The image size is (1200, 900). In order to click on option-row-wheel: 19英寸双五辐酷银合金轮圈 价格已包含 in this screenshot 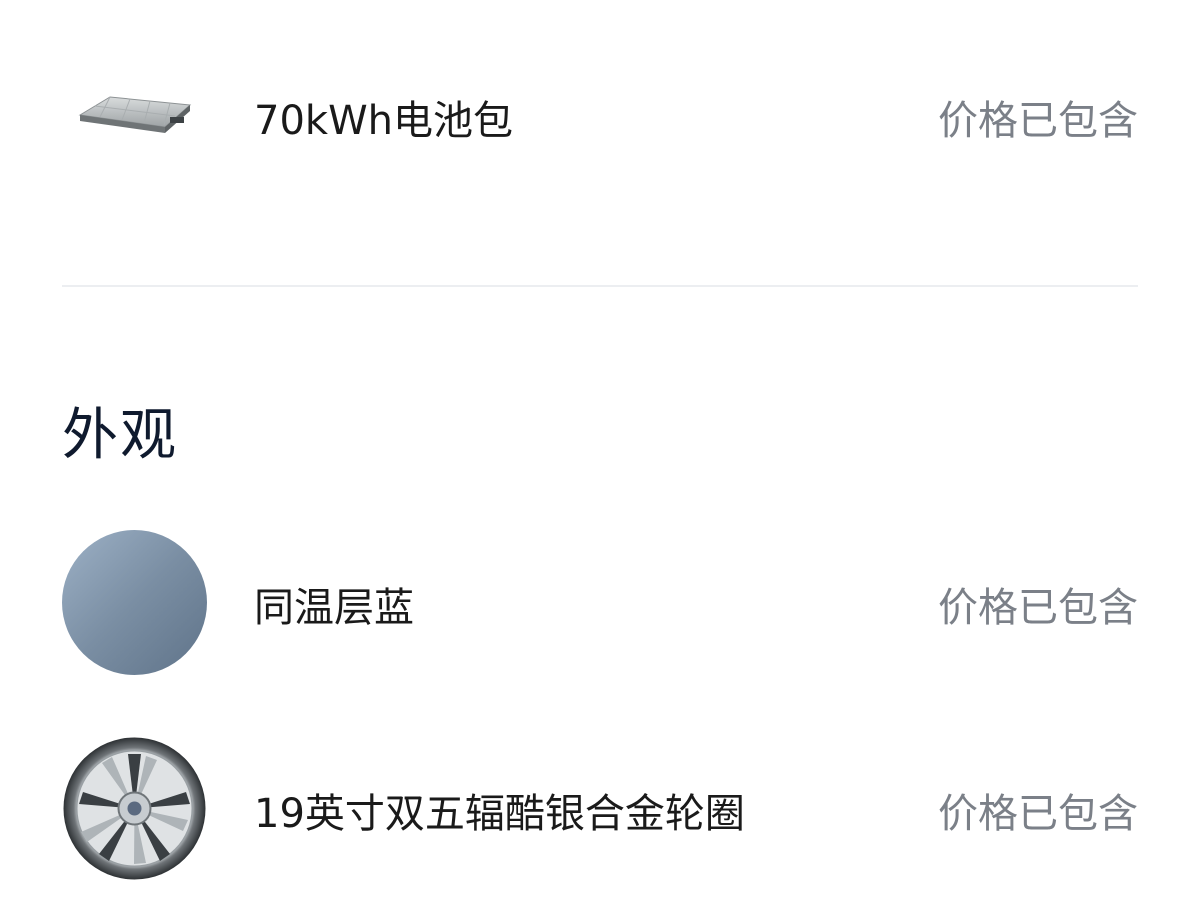, I will do `click(600, 810)`.